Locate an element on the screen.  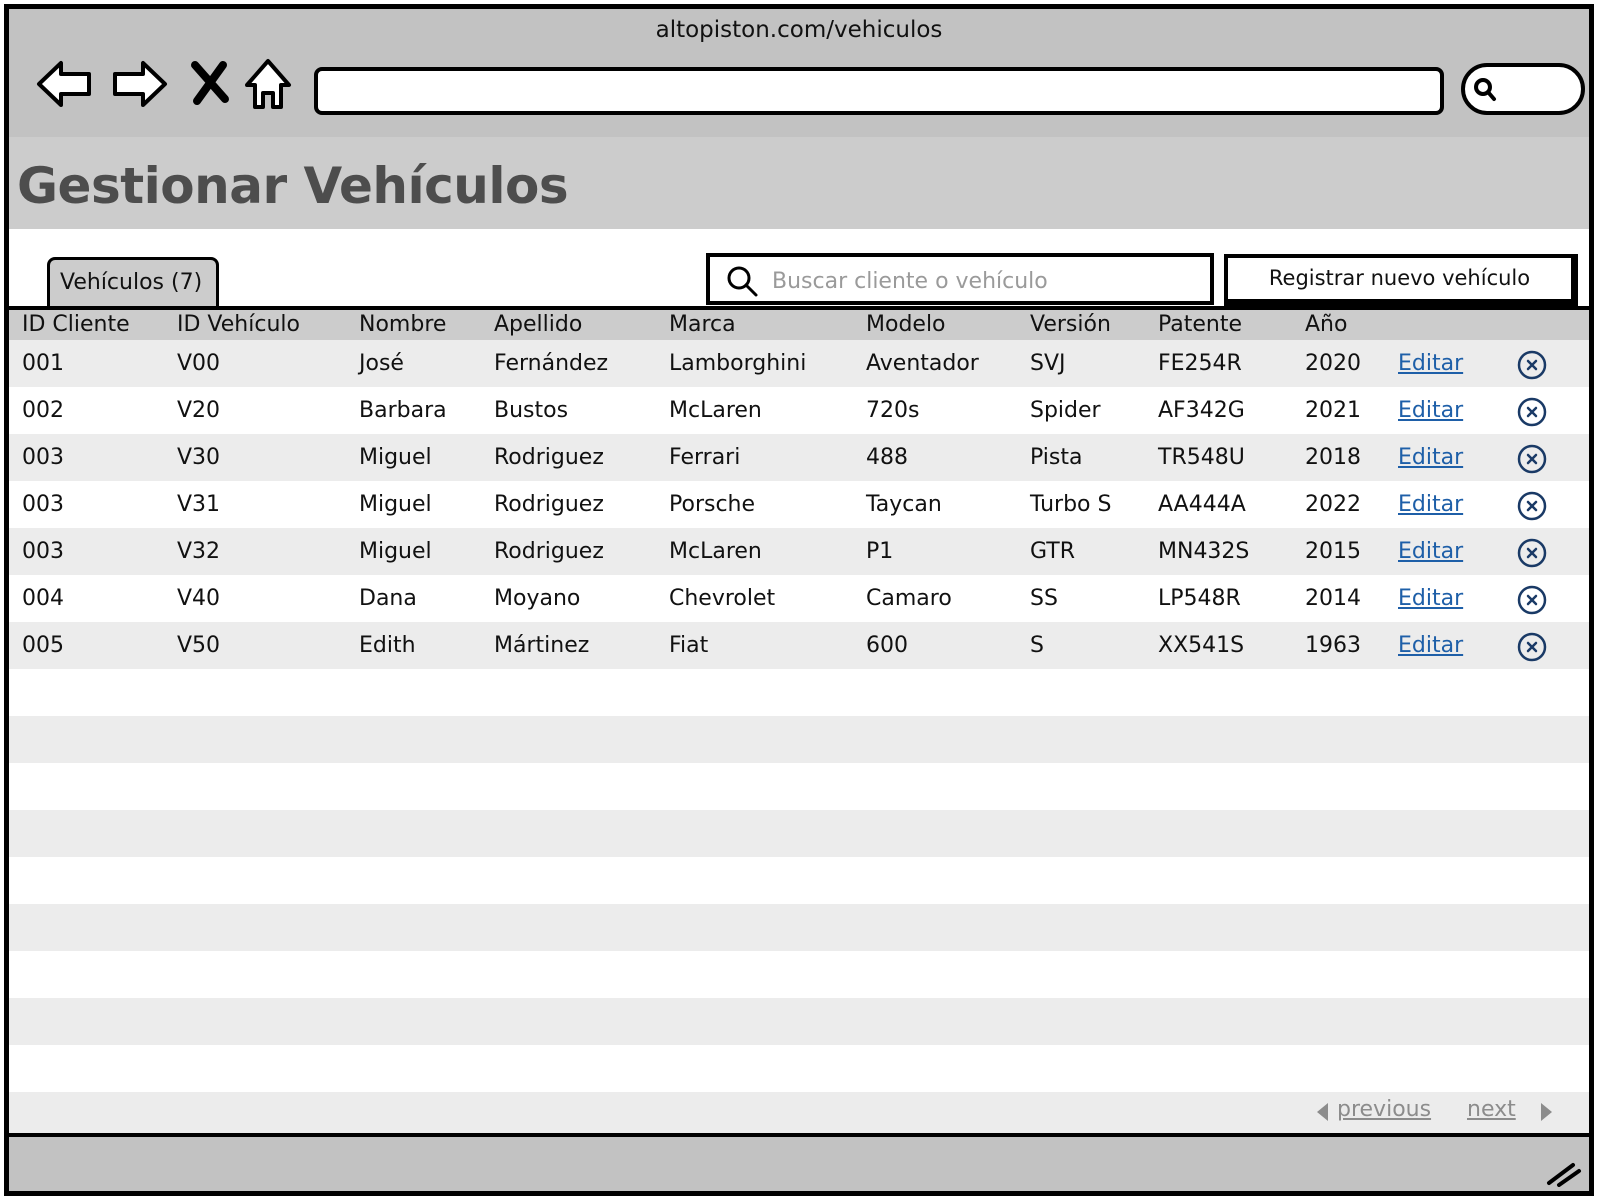
table-cell: V40 is located at coordinates (199, 598).